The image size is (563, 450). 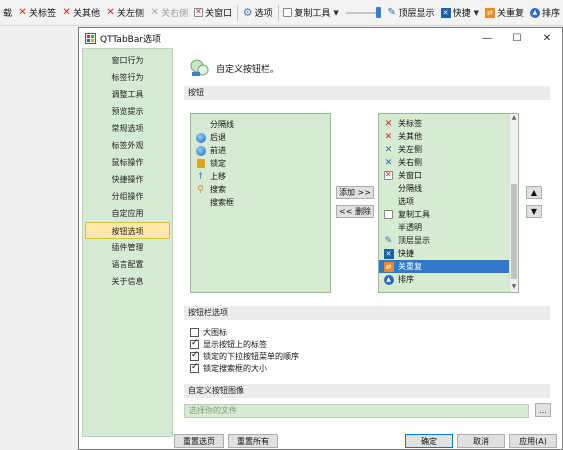 I want to click on available-buttons-list: 分隔线 后退 前进 锁定 ↑ 上移 ⚲ 搜索 搜索框, so click(x=260, y=203).